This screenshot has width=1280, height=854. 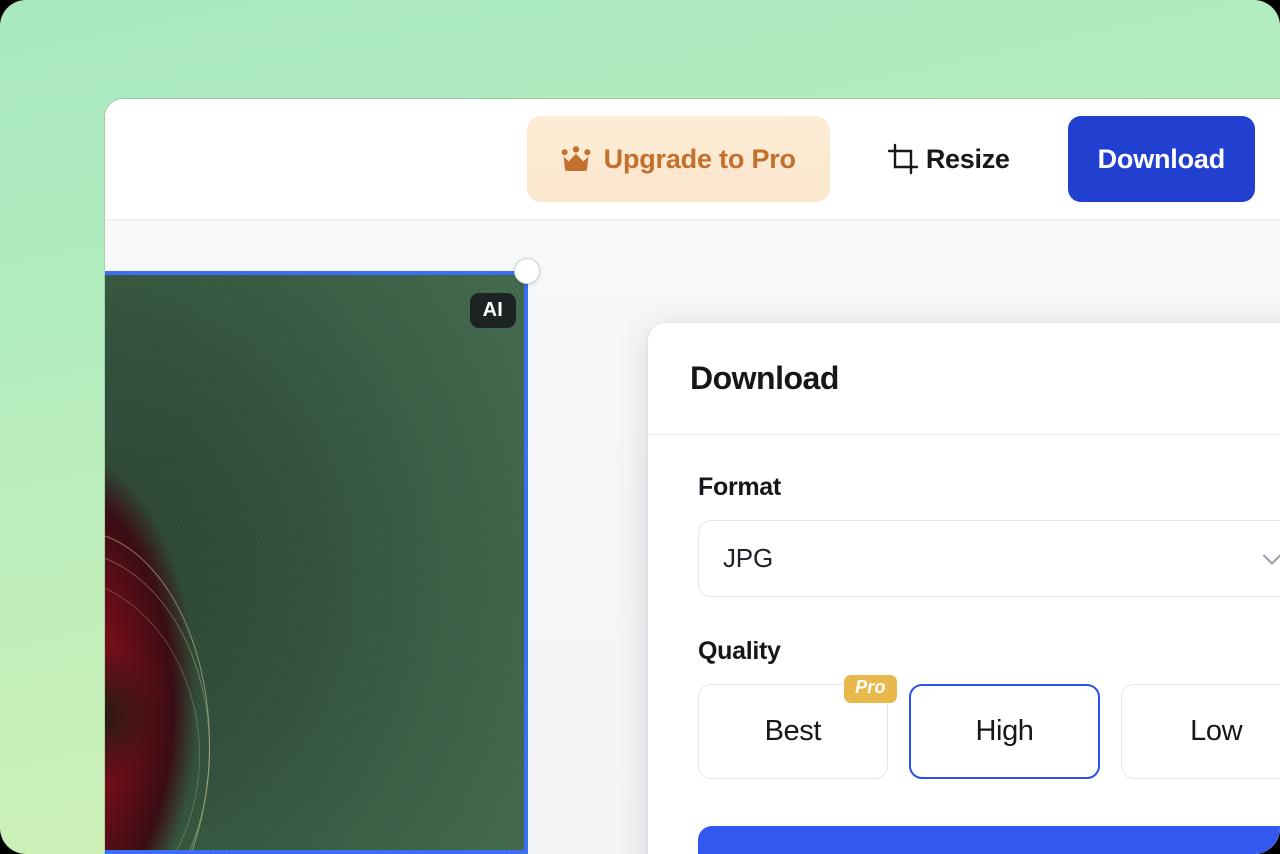 I want to click on quality-option-best: Pro Best, so click(x=797, y=727).